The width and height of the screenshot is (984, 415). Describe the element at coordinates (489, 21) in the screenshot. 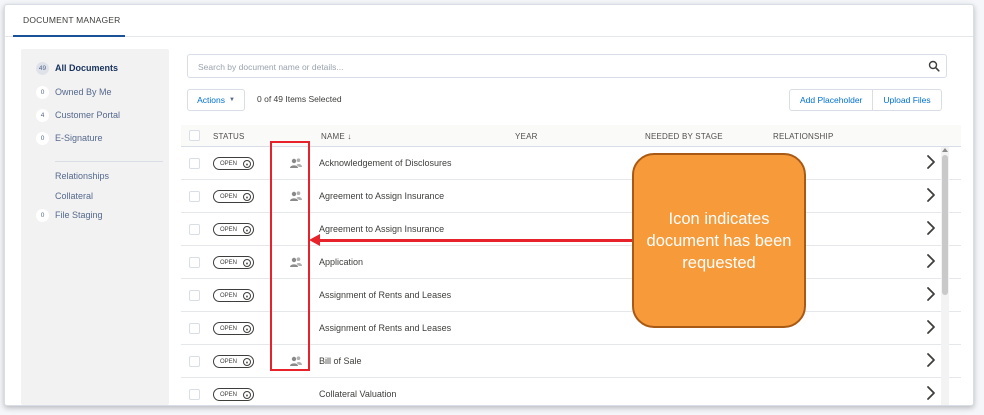

I see `tab-bar: DOCUMENT MANAGER` at that location.